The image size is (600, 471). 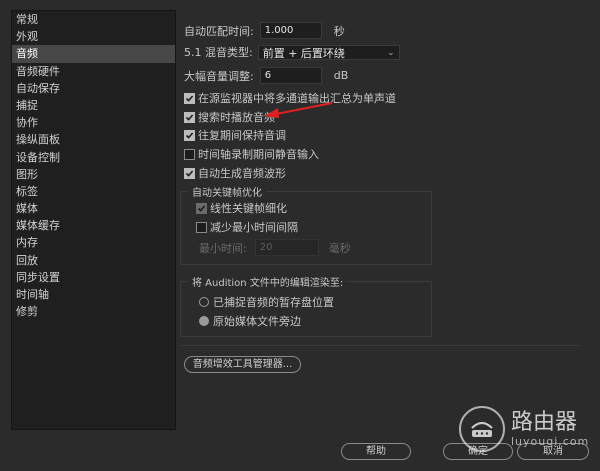 What do you see at coordinates (223, 248) in the screenshot?
I see `min-time-label: 最小时间:` at bounding box center [223, 248].